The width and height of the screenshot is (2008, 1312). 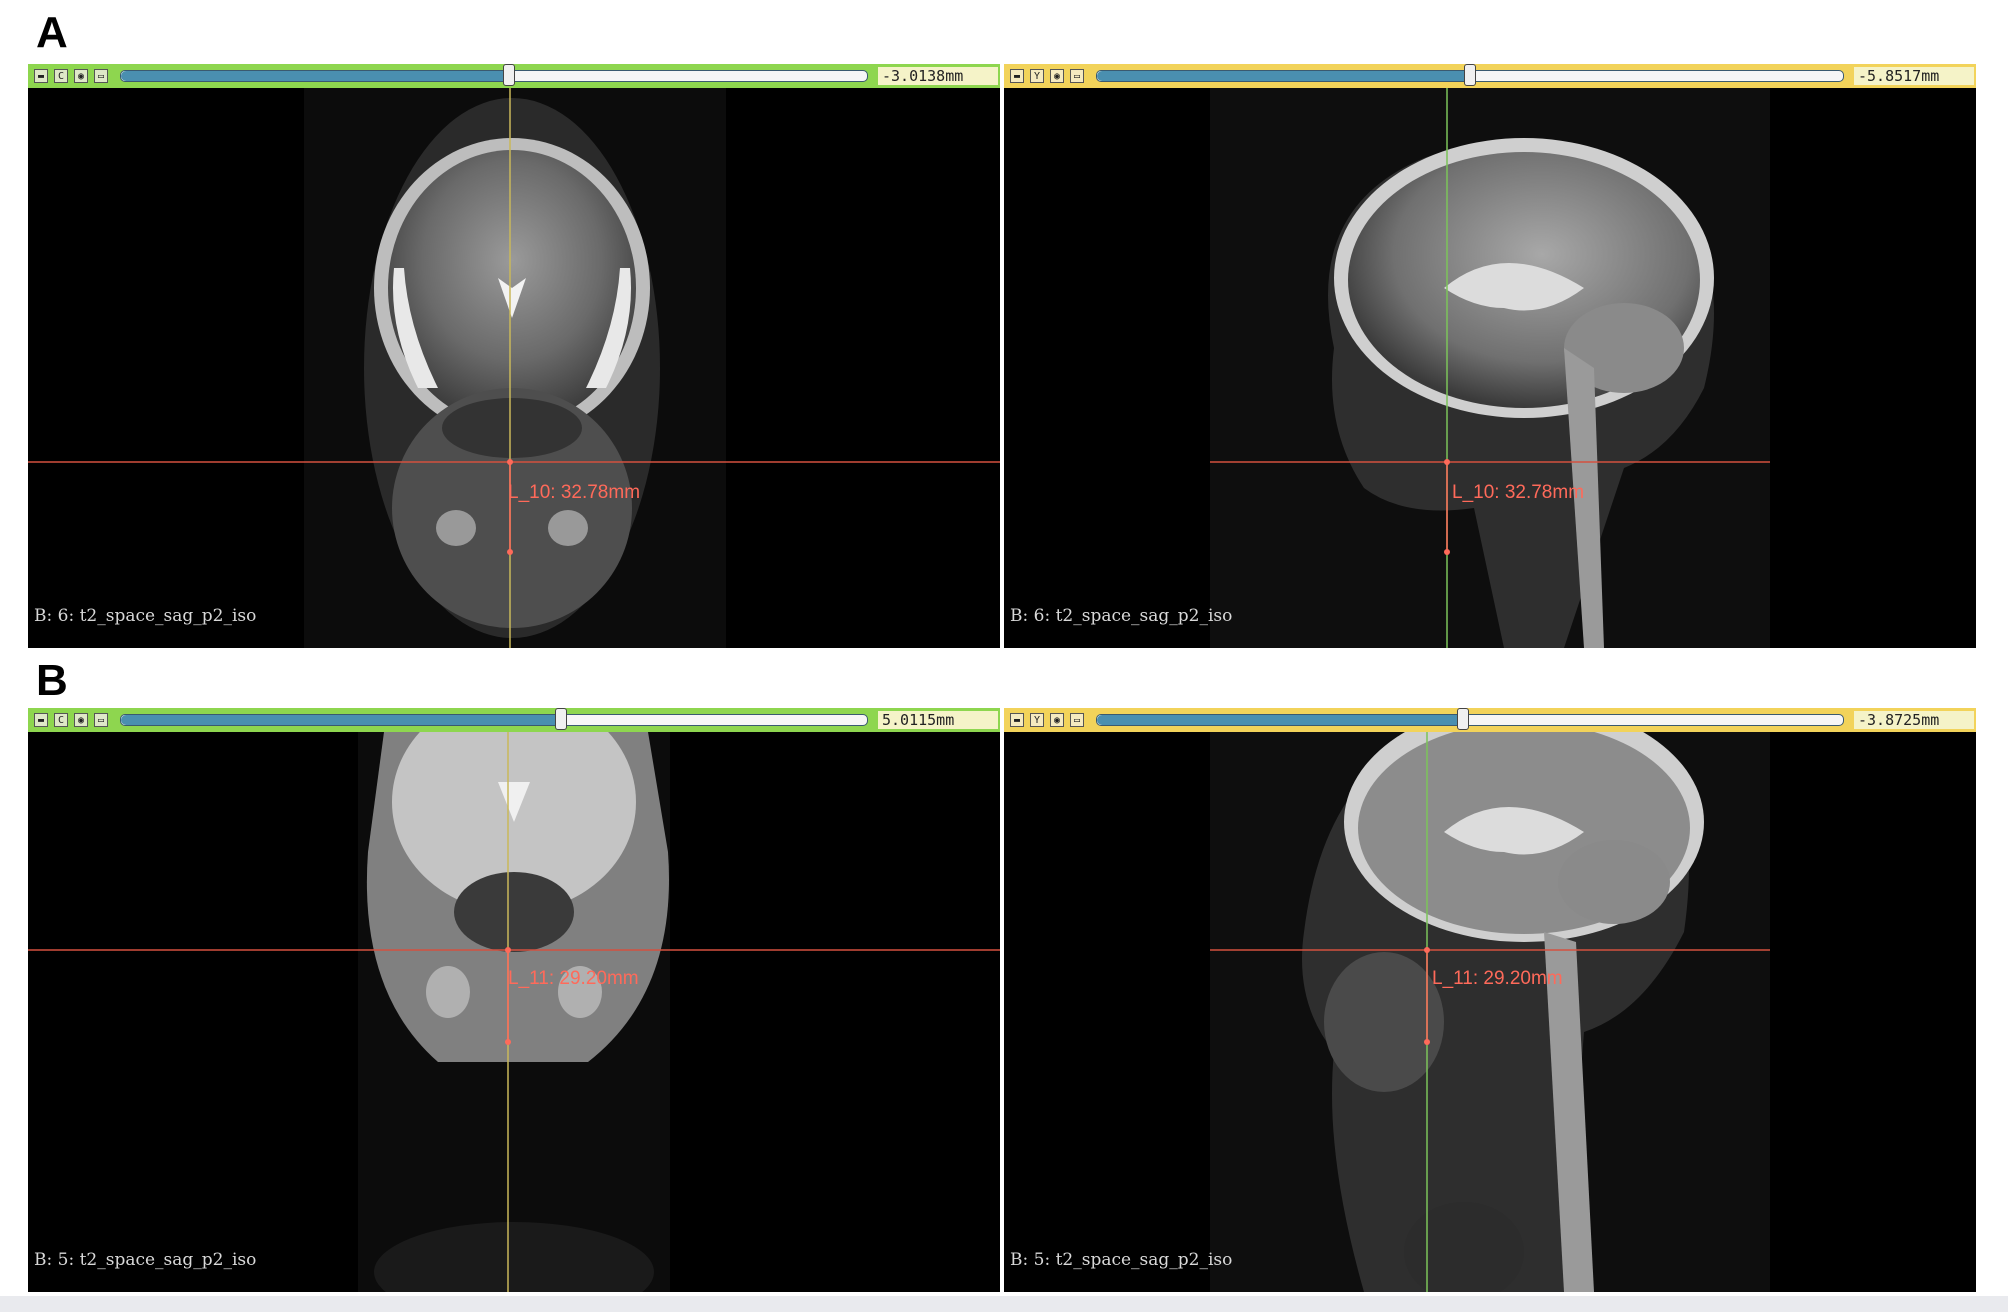 What do you see at coordinates (938, 720) in the screenshot?
I see `slice-position-value: 5.0115mm` at bounding box center [938, 720].